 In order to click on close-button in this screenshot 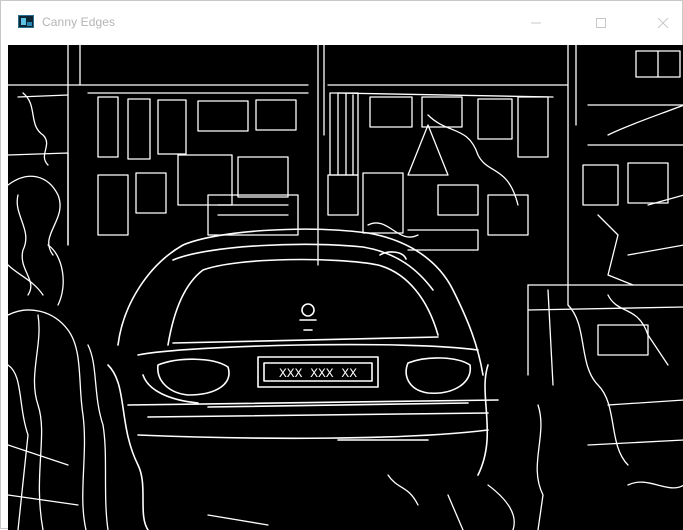, I will do `click(661, 23)`.